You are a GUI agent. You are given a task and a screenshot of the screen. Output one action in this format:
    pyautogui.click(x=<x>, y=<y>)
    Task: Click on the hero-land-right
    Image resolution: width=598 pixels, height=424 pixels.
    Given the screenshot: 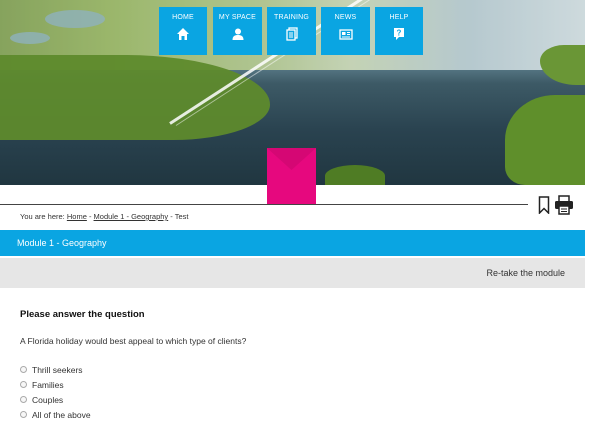 What is the action you would take?
    pyautogui.click(x=545, y=140)
    